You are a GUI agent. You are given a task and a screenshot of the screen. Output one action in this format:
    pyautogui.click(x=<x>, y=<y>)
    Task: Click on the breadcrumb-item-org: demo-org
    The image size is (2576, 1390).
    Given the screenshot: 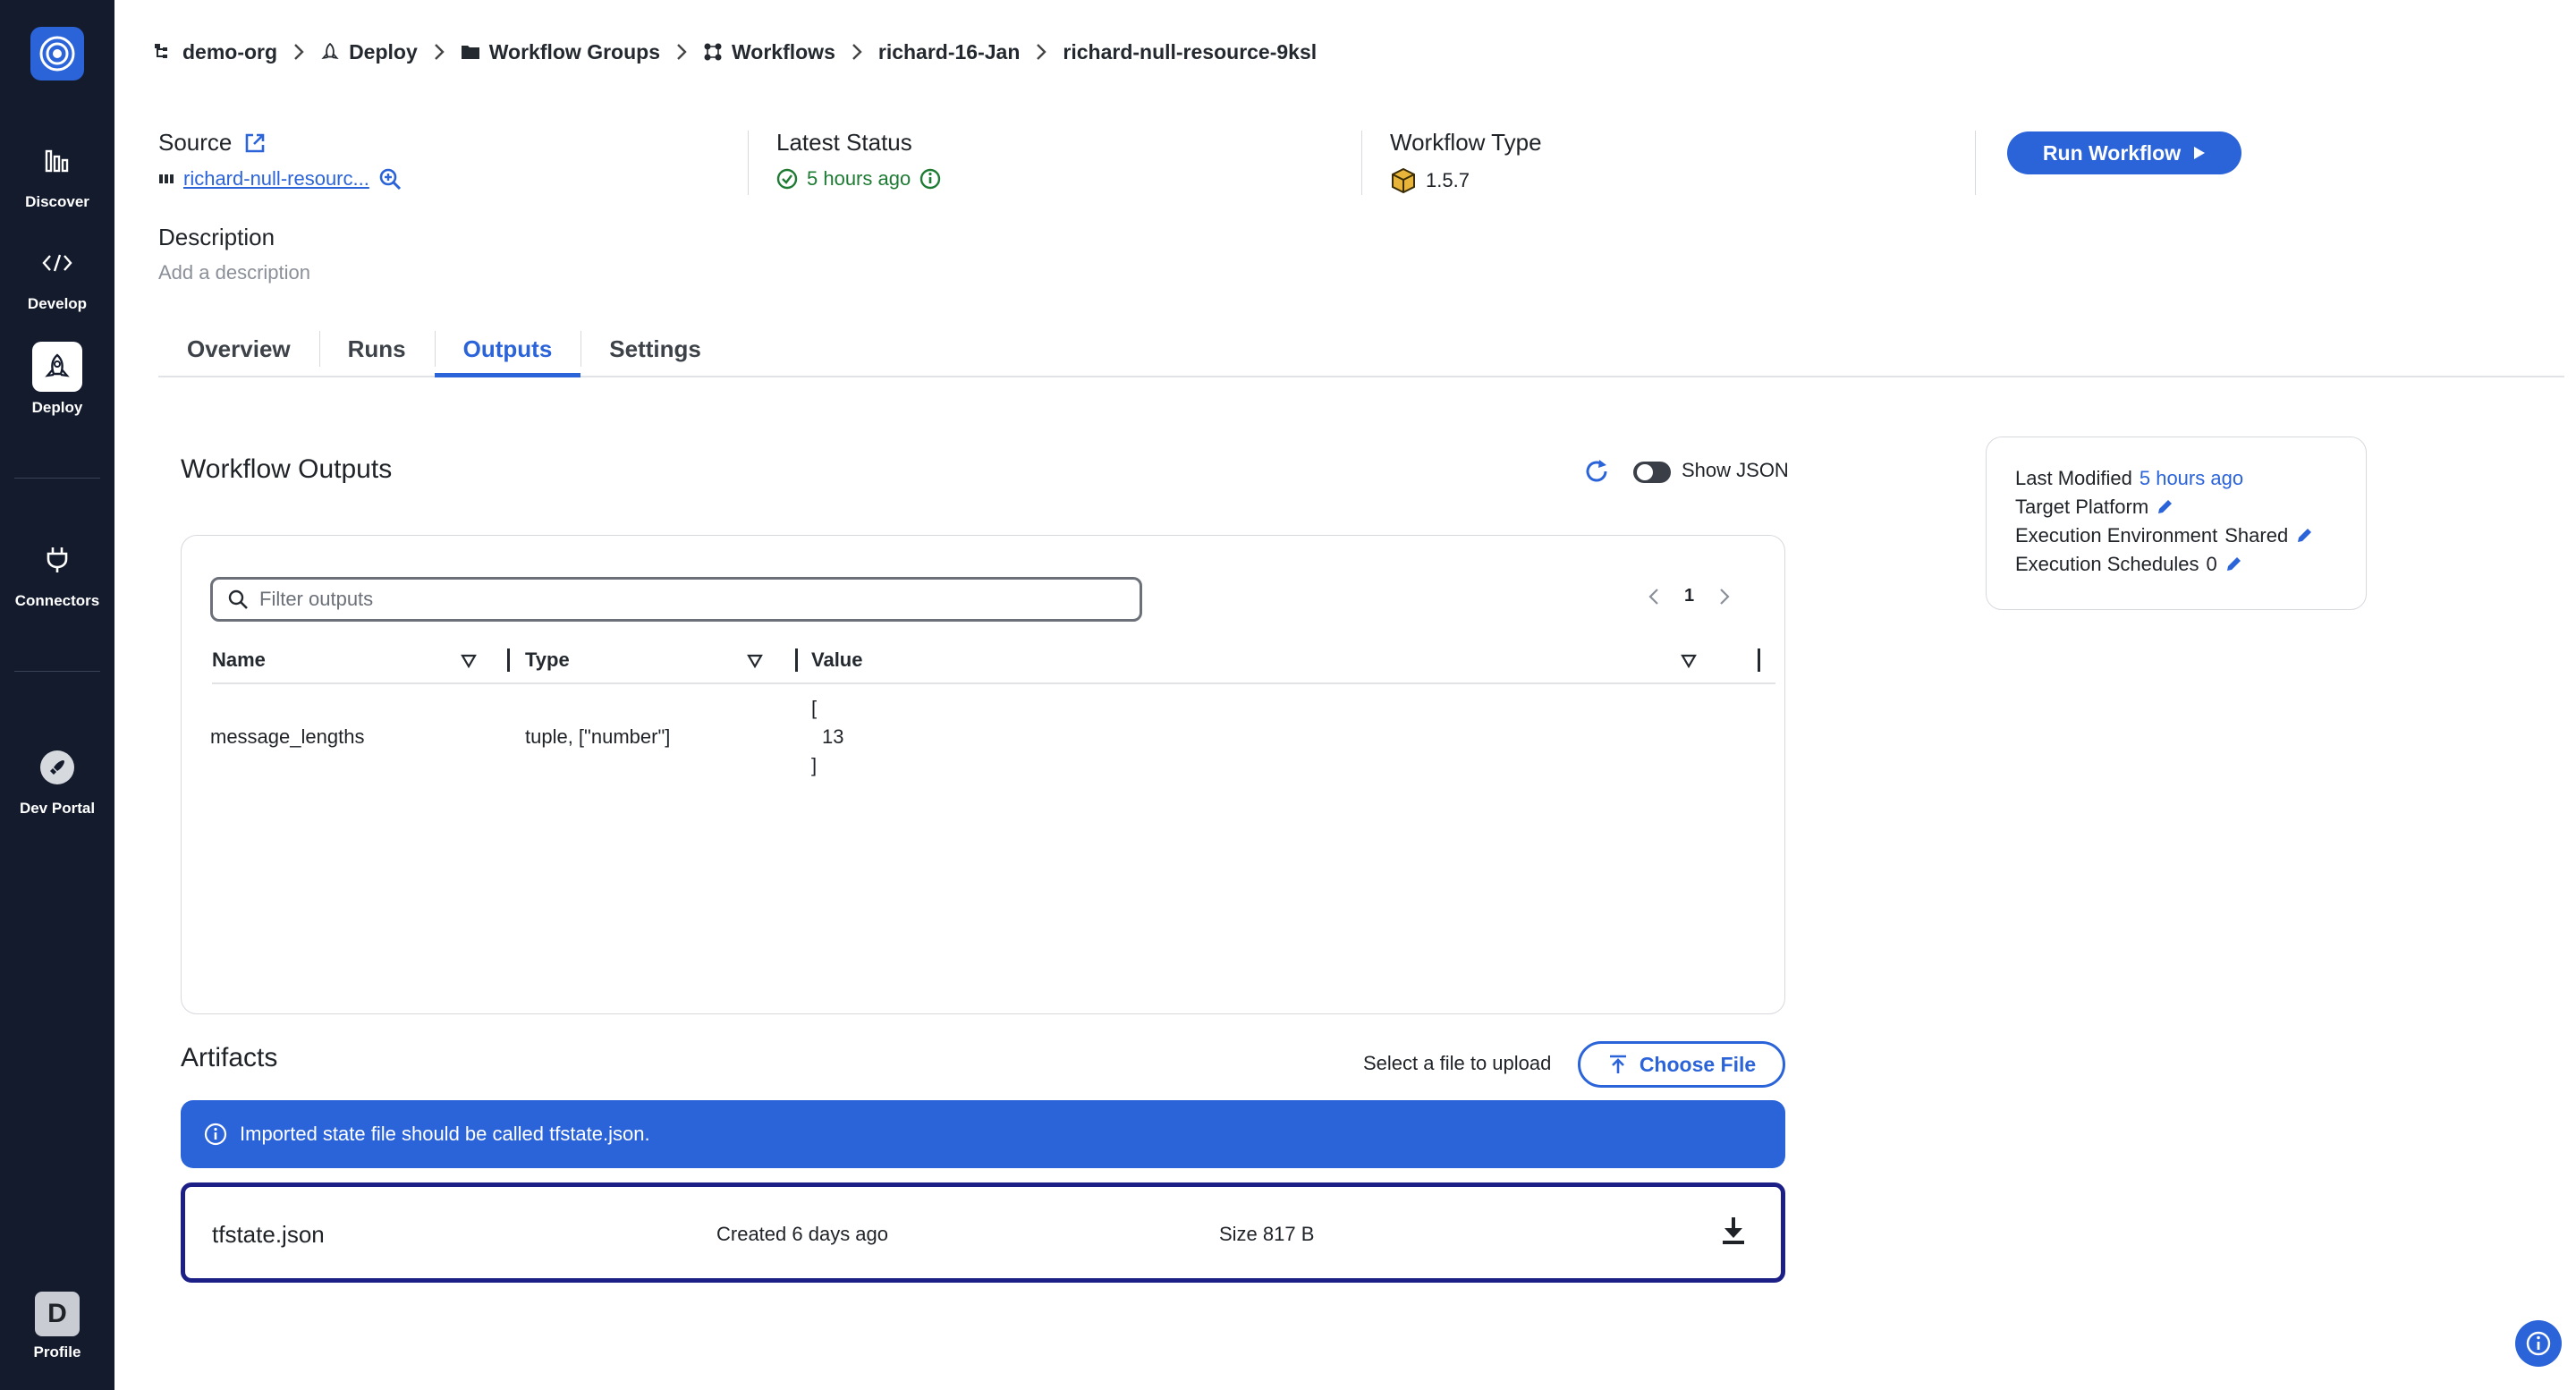 What is the action you would take?
    pyautogui.click(x=215, y=52)
    